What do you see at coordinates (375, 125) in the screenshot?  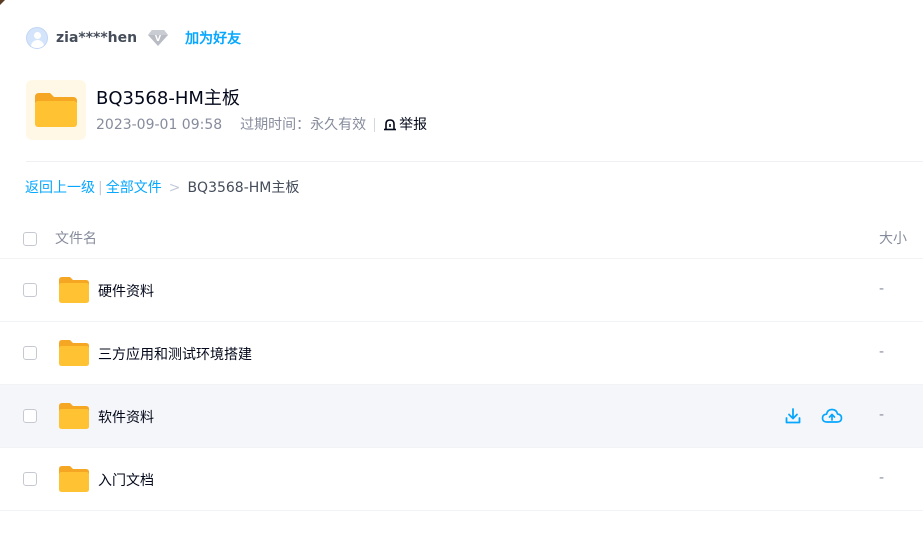 I see `meta-divider` at bounding box center [375, 125].